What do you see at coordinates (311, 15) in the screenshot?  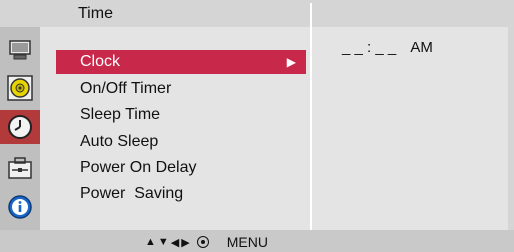 I see `header-divider` at bounding box center [311, 15].